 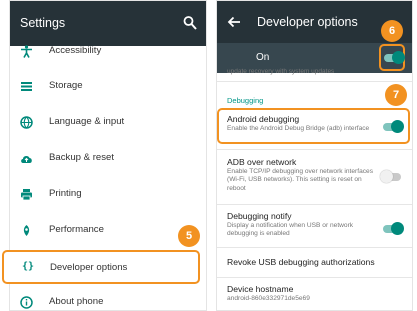 What do you see at coordinates (262, 162) in the screenshot?
I see `pref-title: ADB over network` at bounding box center [262, 162].